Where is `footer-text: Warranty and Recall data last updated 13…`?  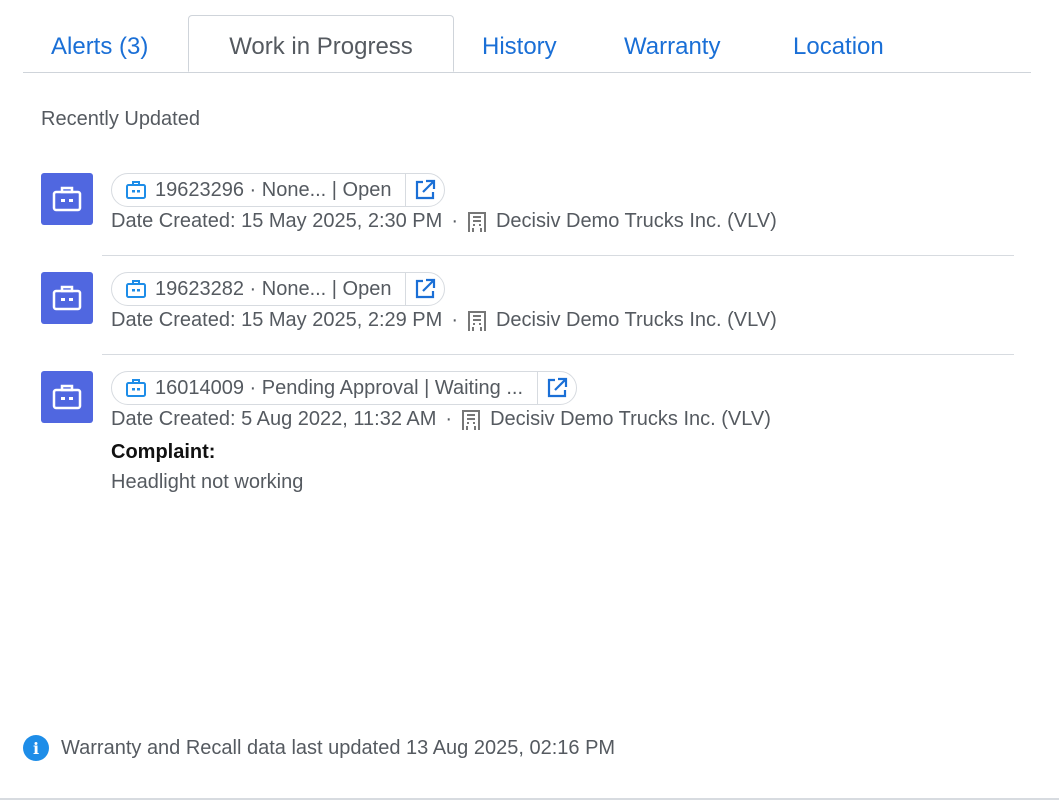
footer-text: Warranty and Recall data last updated 13… is located at coordinates (338, 747).